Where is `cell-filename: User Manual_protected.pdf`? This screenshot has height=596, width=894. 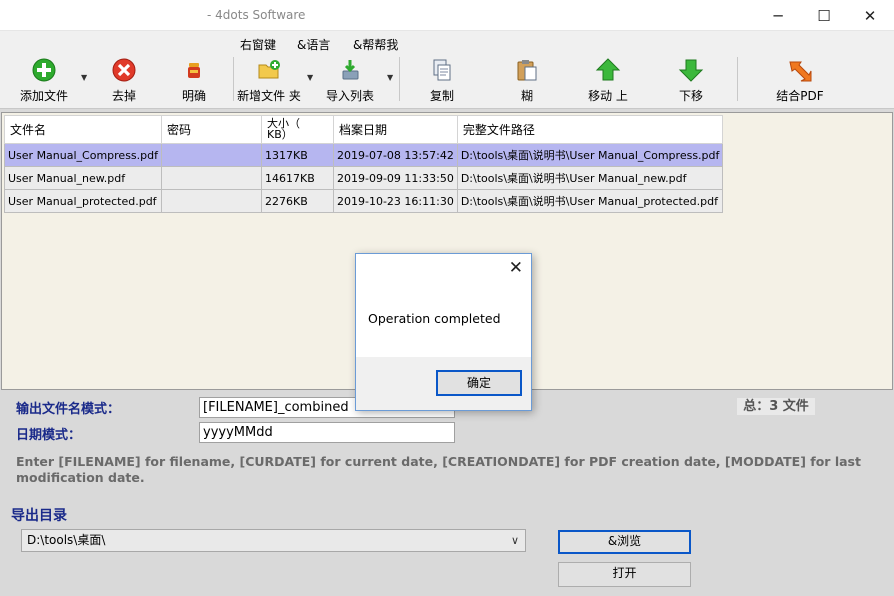 cell-filename: User Manual_protected.pdf is located at coordinates (83, 201).